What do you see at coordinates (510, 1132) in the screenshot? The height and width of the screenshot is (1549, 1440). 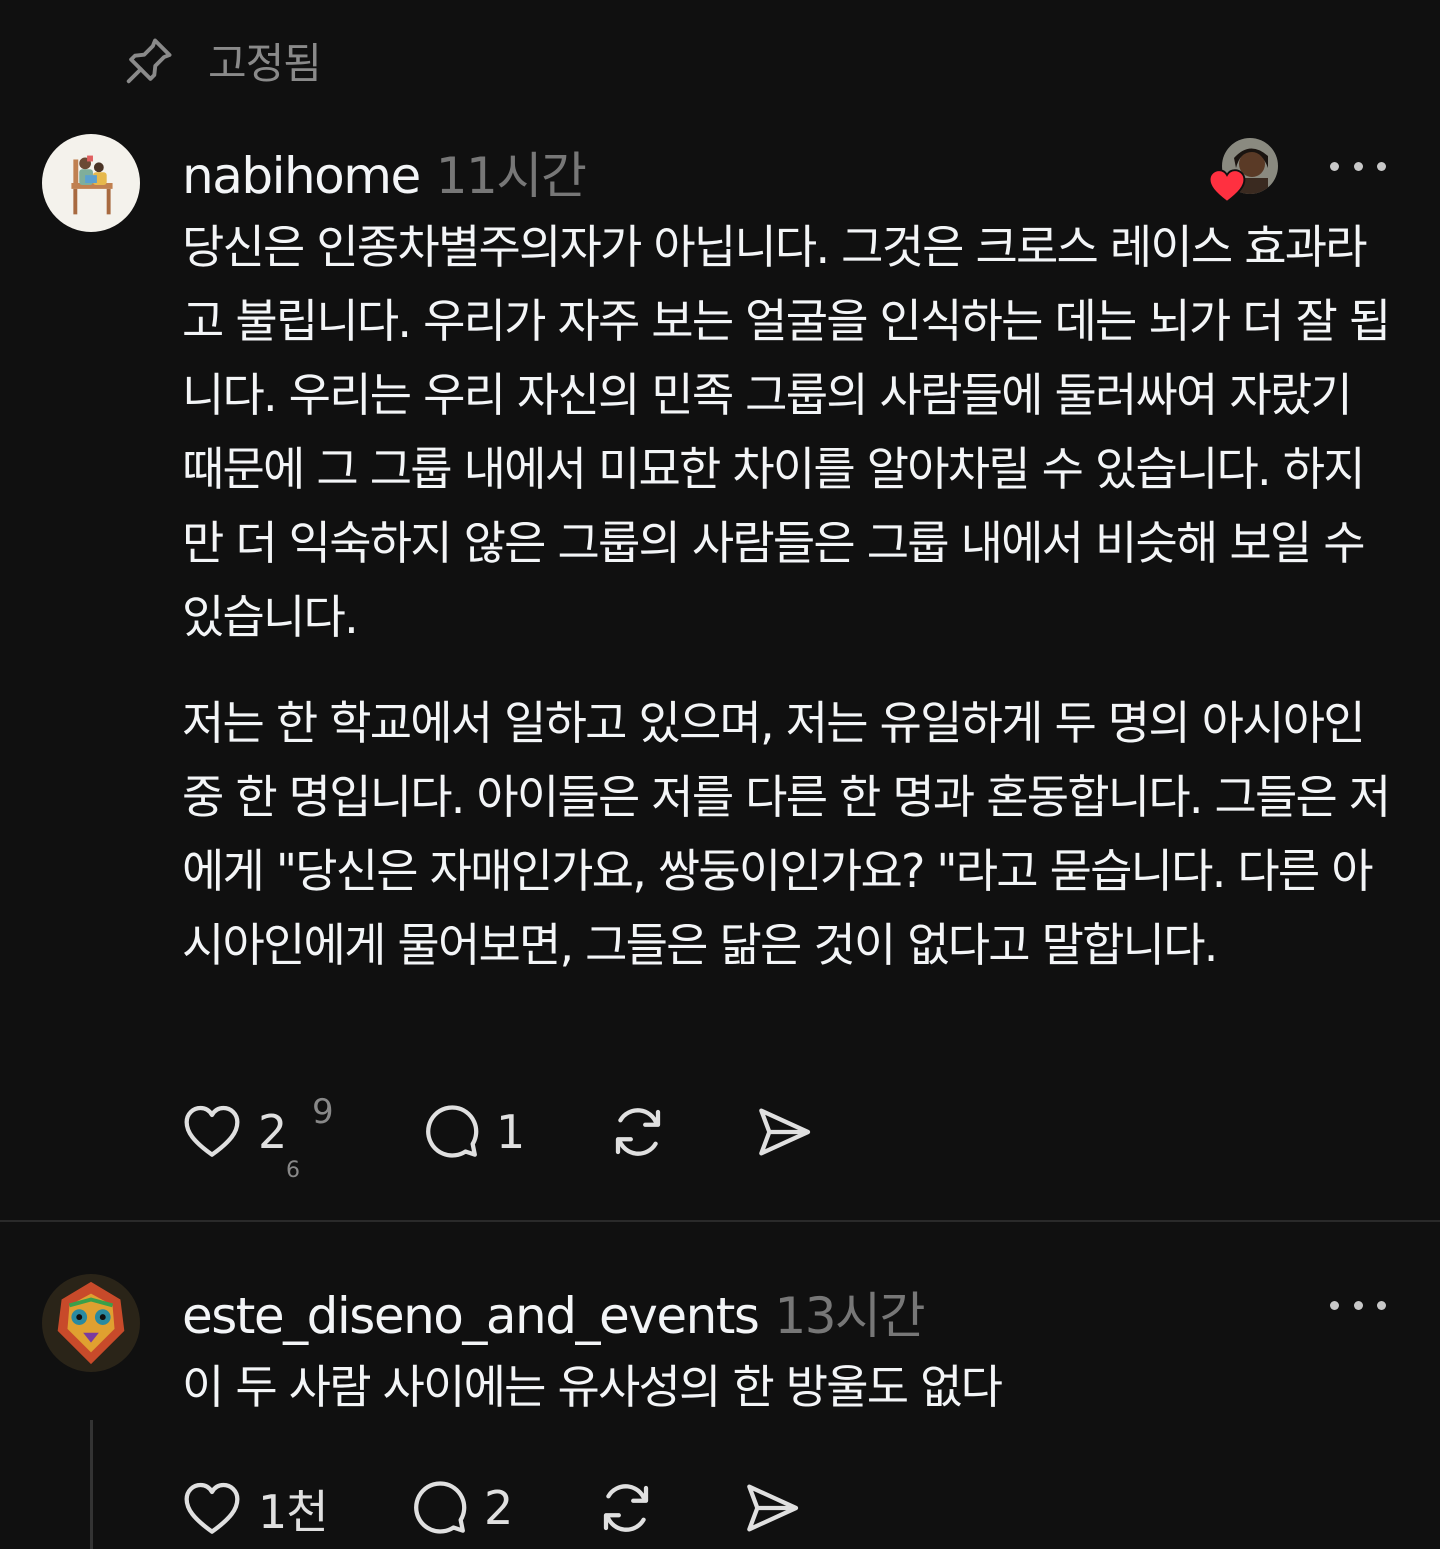 I see `reply-count: 1` at bounding box center [510, 1132].